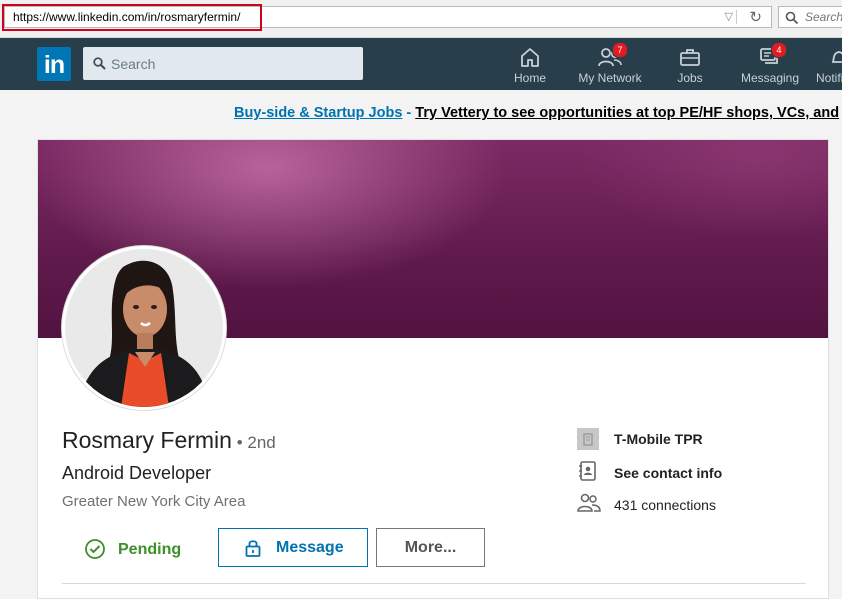 Image resolution: width=842 pixels, height=599 pixels. I want to click on profile-name-text: Rosmary Fermin, so click(147, 440).